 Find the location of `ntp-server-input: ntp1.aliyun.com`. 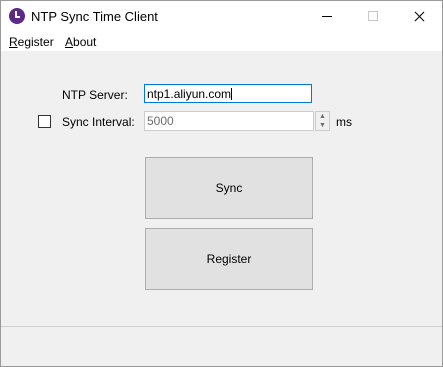

ntp-server-input: ntp1.aliyun.com is located at coordinates (228, 93).